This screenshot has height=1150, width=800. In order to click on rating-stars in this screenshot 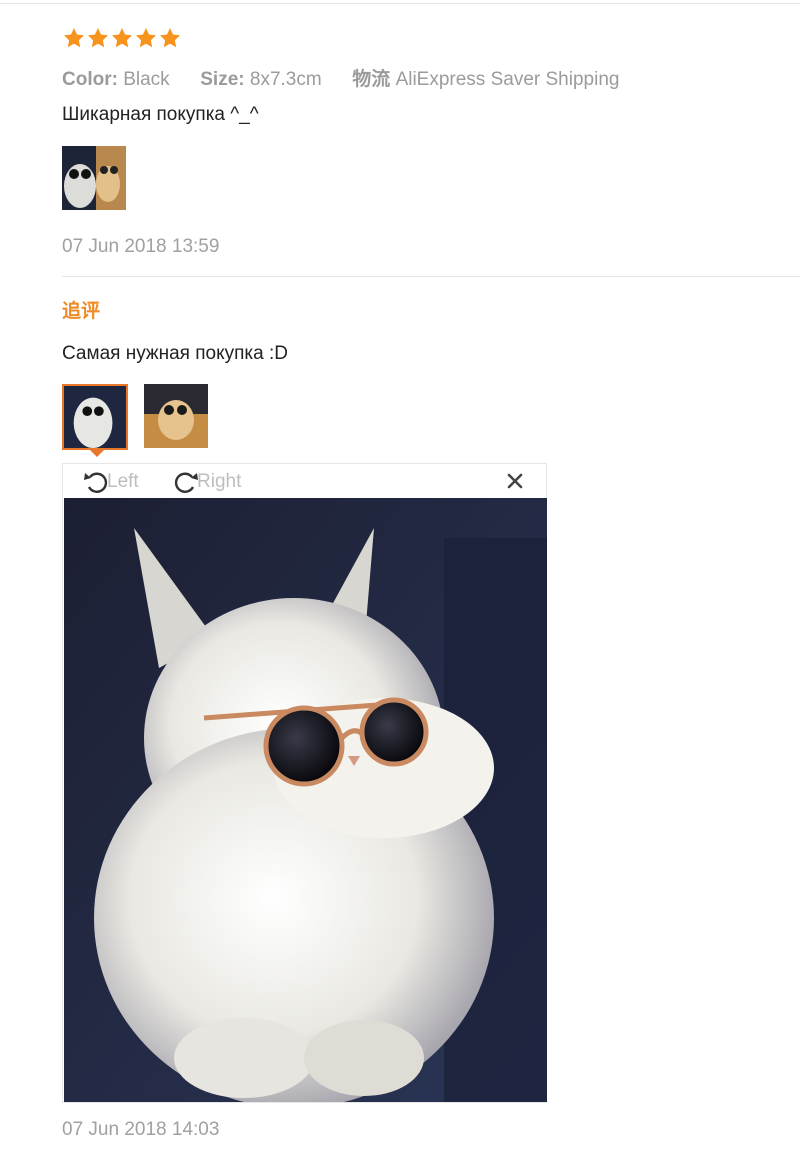, I will do `click(122, 38)`.